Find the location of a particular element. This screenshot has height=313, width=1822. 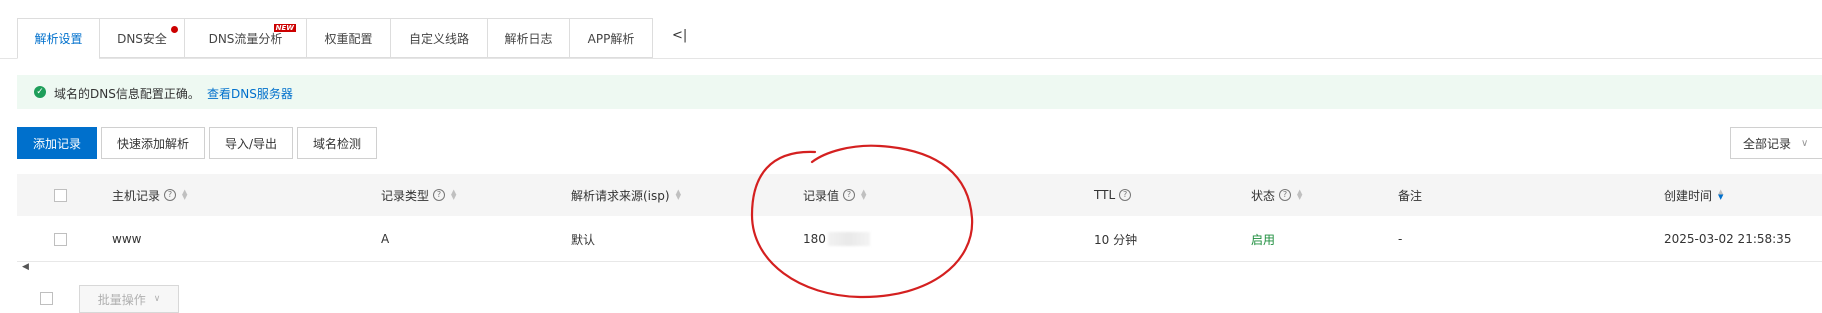

row-select-cell is located at coordinates (60, 239).